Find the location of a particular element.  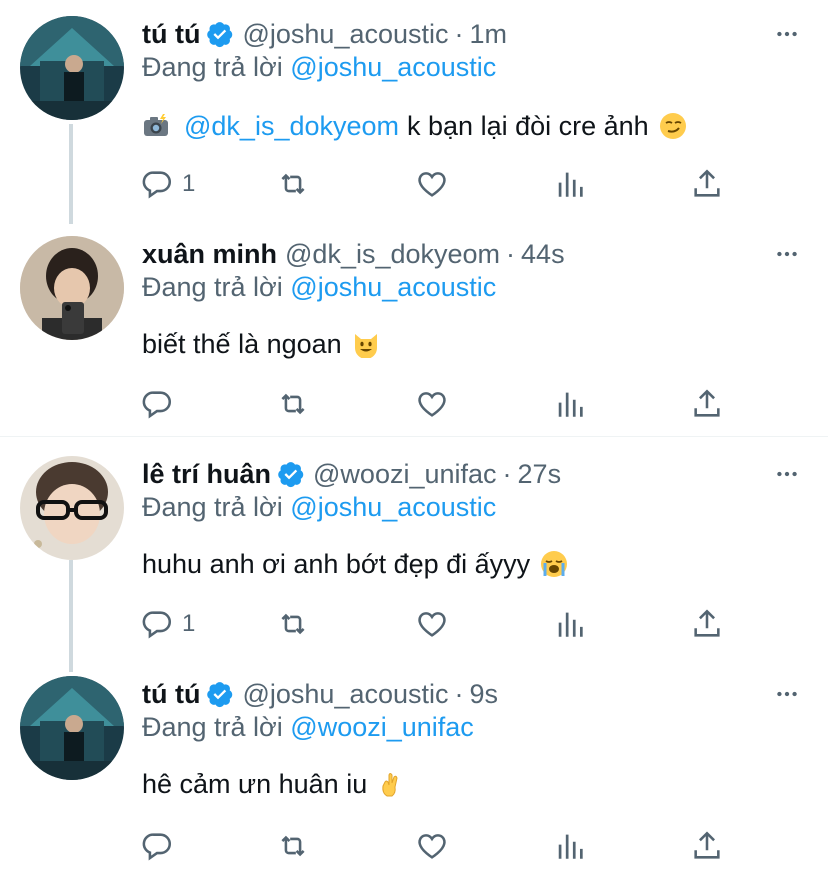

smirking-face-icon is located at coordinates (672, 126).